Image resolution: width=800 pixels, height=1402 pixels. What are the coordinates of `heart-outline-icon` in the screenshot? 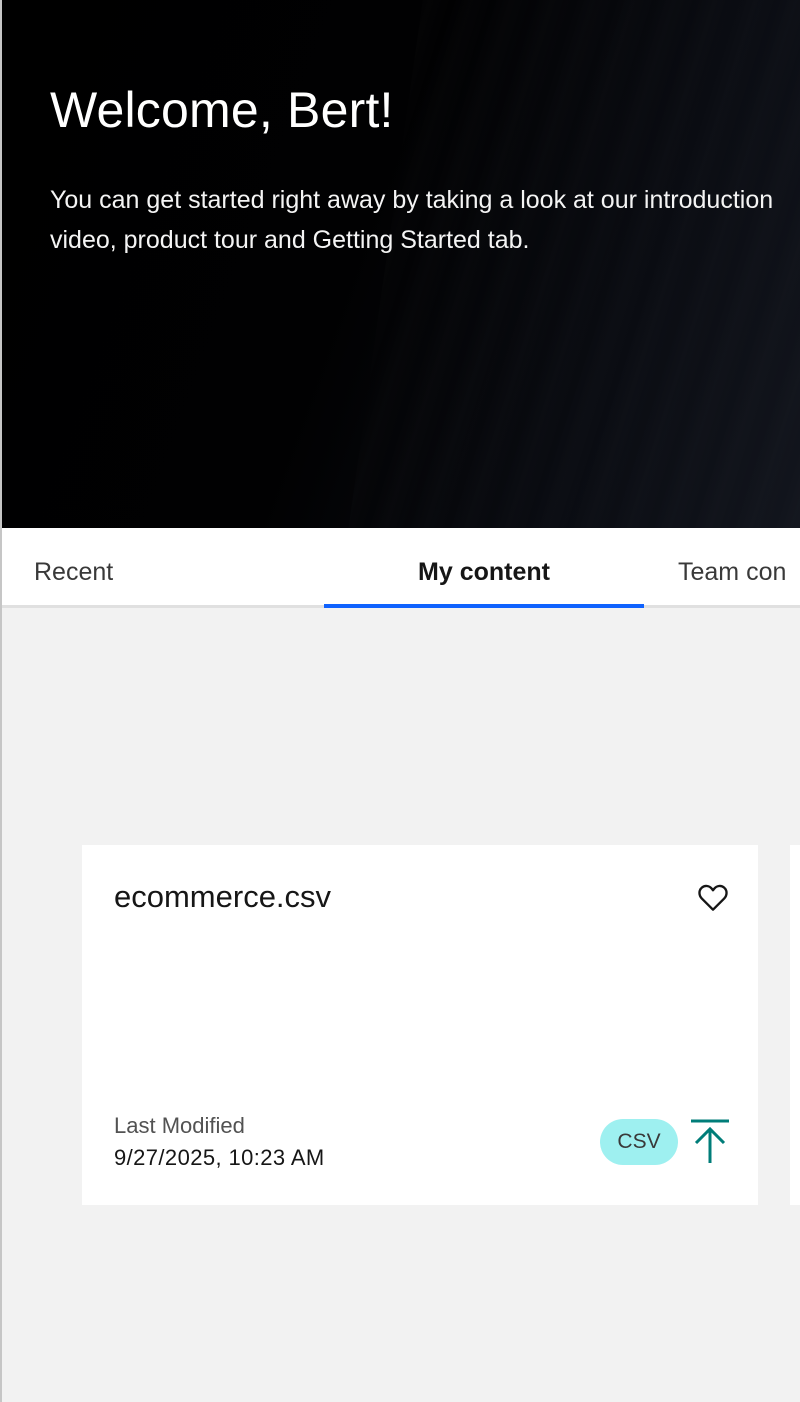 It's located at (713, 898).